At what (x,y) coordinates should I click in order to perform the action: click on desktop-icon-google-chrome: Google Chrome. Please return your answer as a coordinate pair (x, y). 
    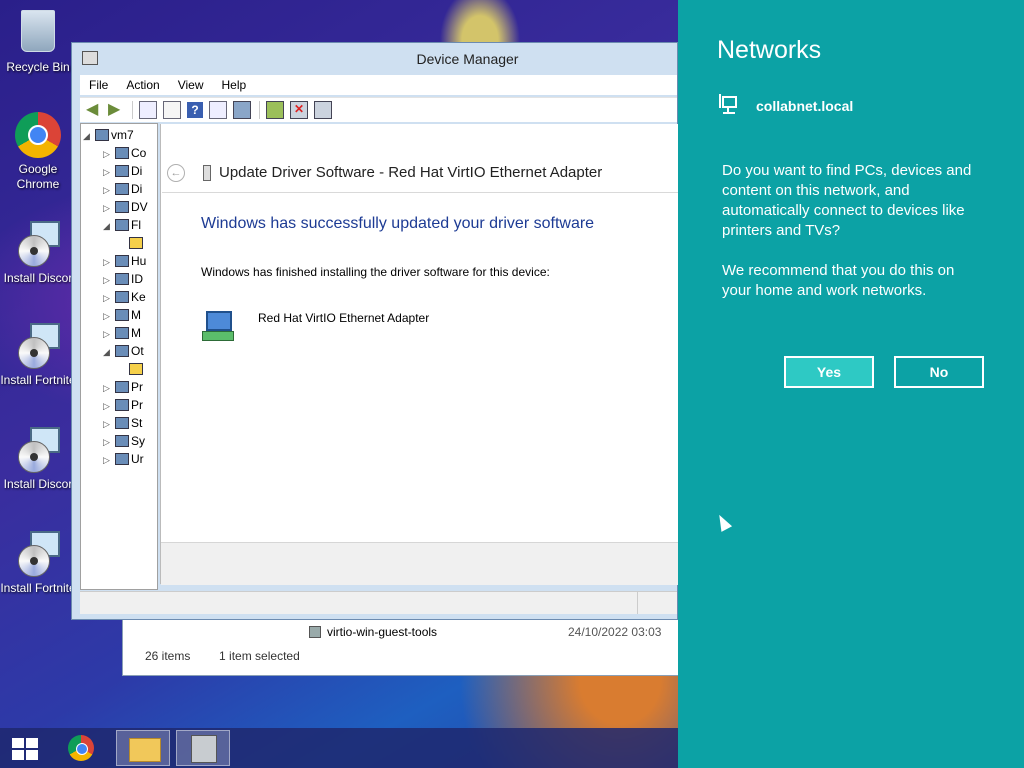
    Looking at the image, I should click on (38, 152).